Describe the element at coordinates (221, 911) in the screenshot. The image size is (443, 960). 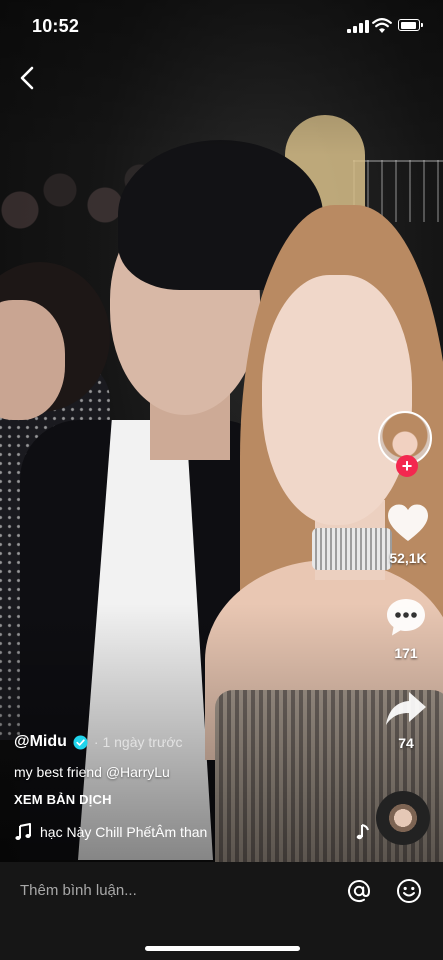
I see `comment-bar` at that location.